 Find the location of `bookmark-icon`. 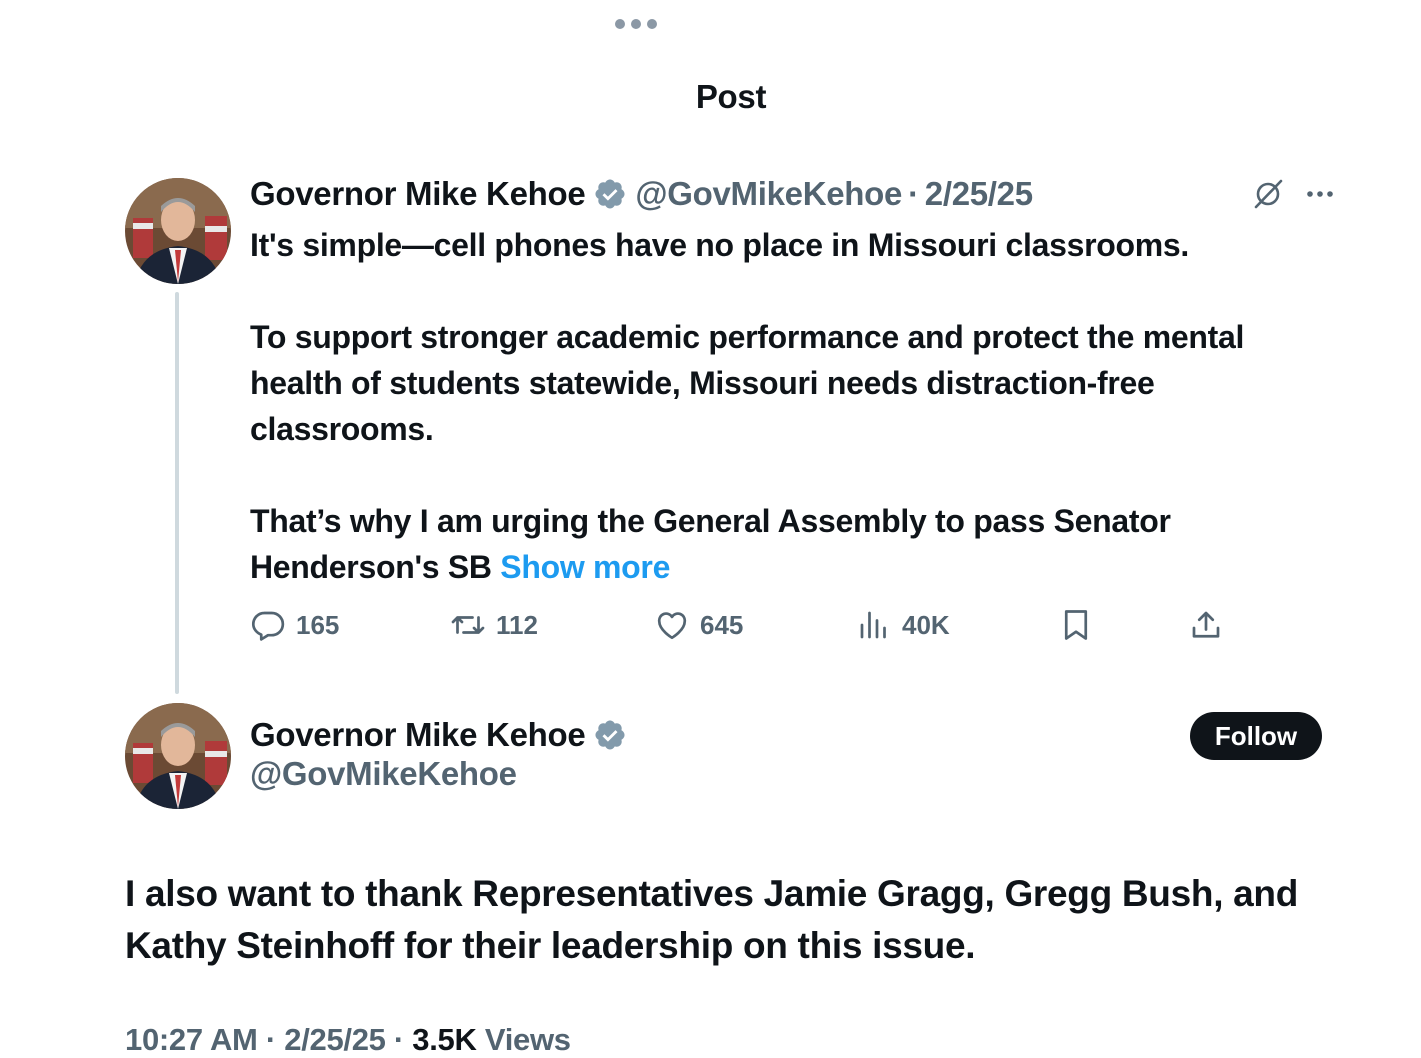

bookmark-icon is located at coordinates (1076, 625).